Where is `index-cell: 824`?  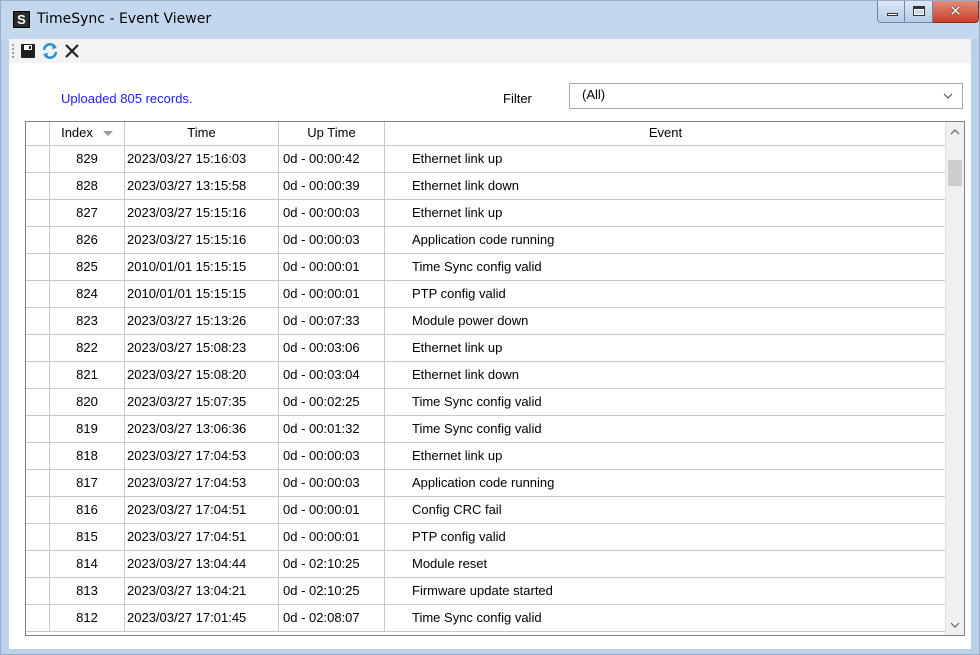 index-cell: 824 is located at coordinates (87, 294).